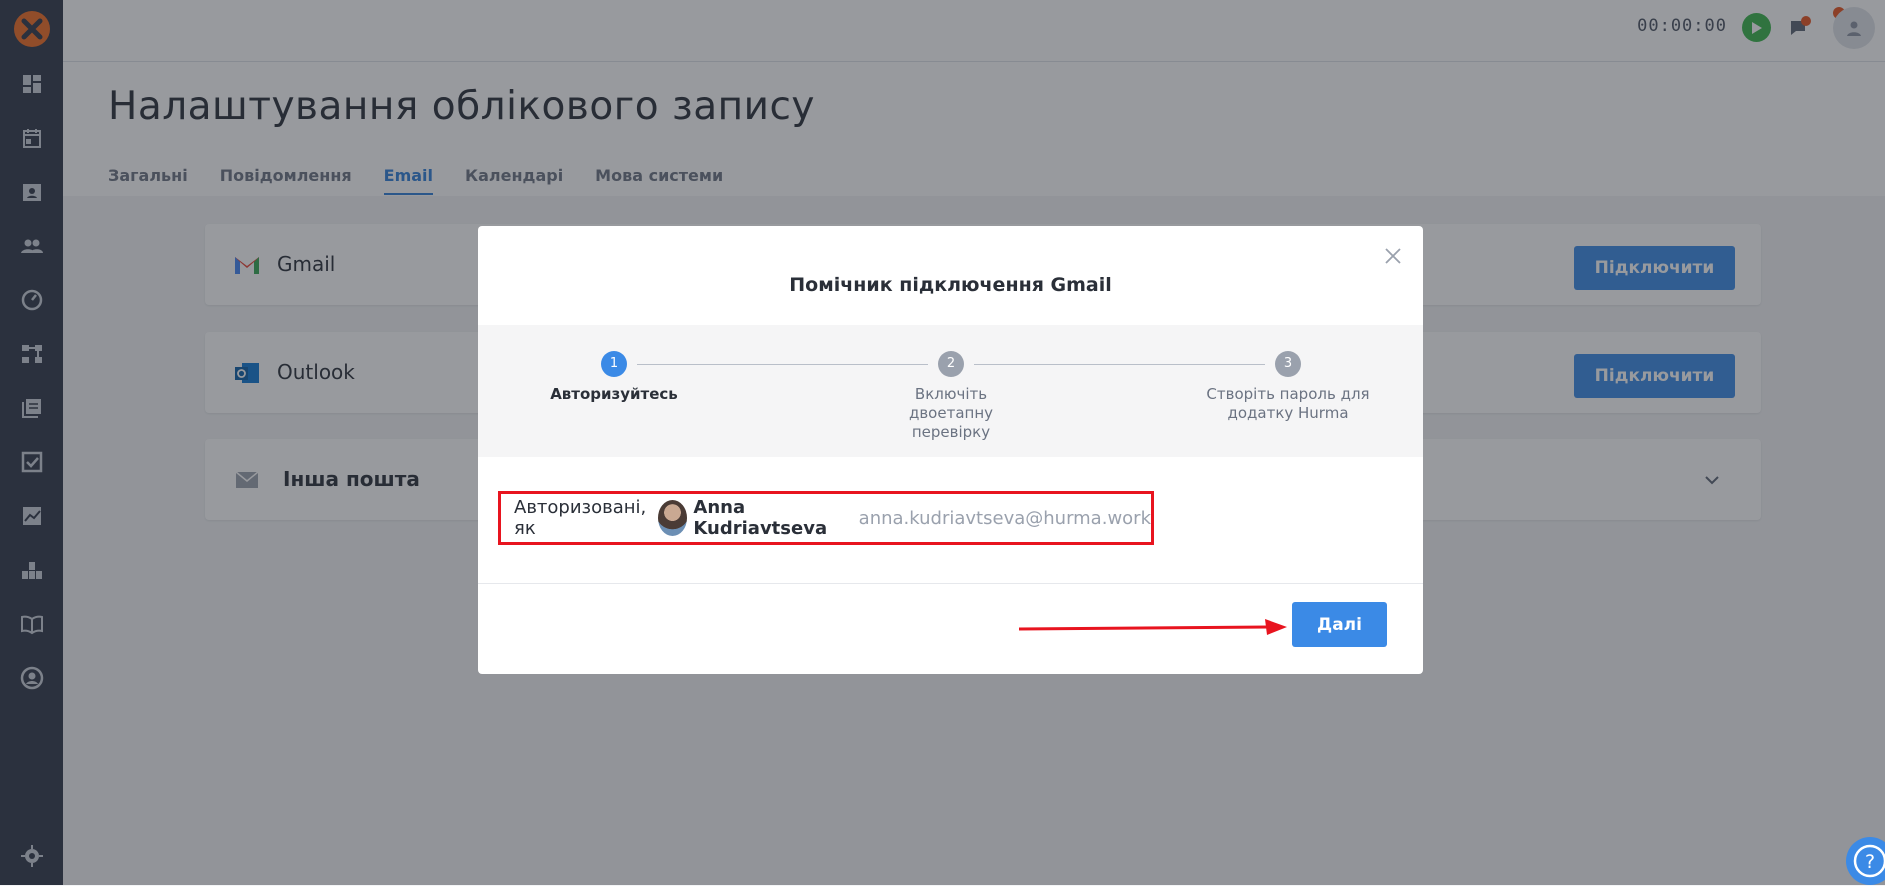  Describe the element at coordinates (580, 518) in the screenshot. I see `auth-prefix: Авторизовані, як` at that location.